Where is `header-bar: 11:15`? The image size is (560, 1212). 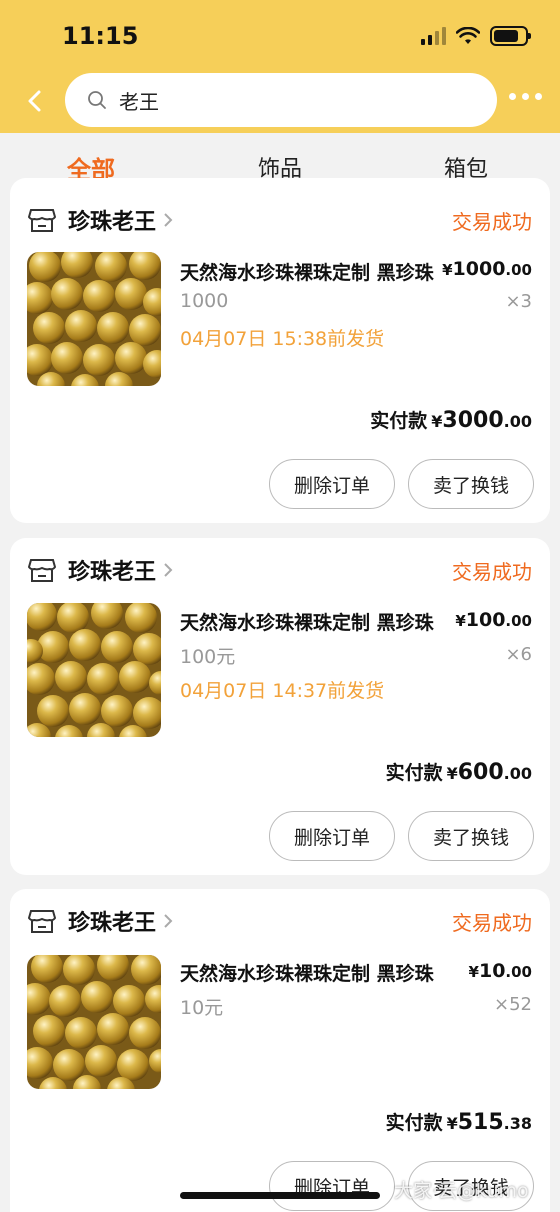
header-bar: 11:15 is located at coordinates (280, 66).